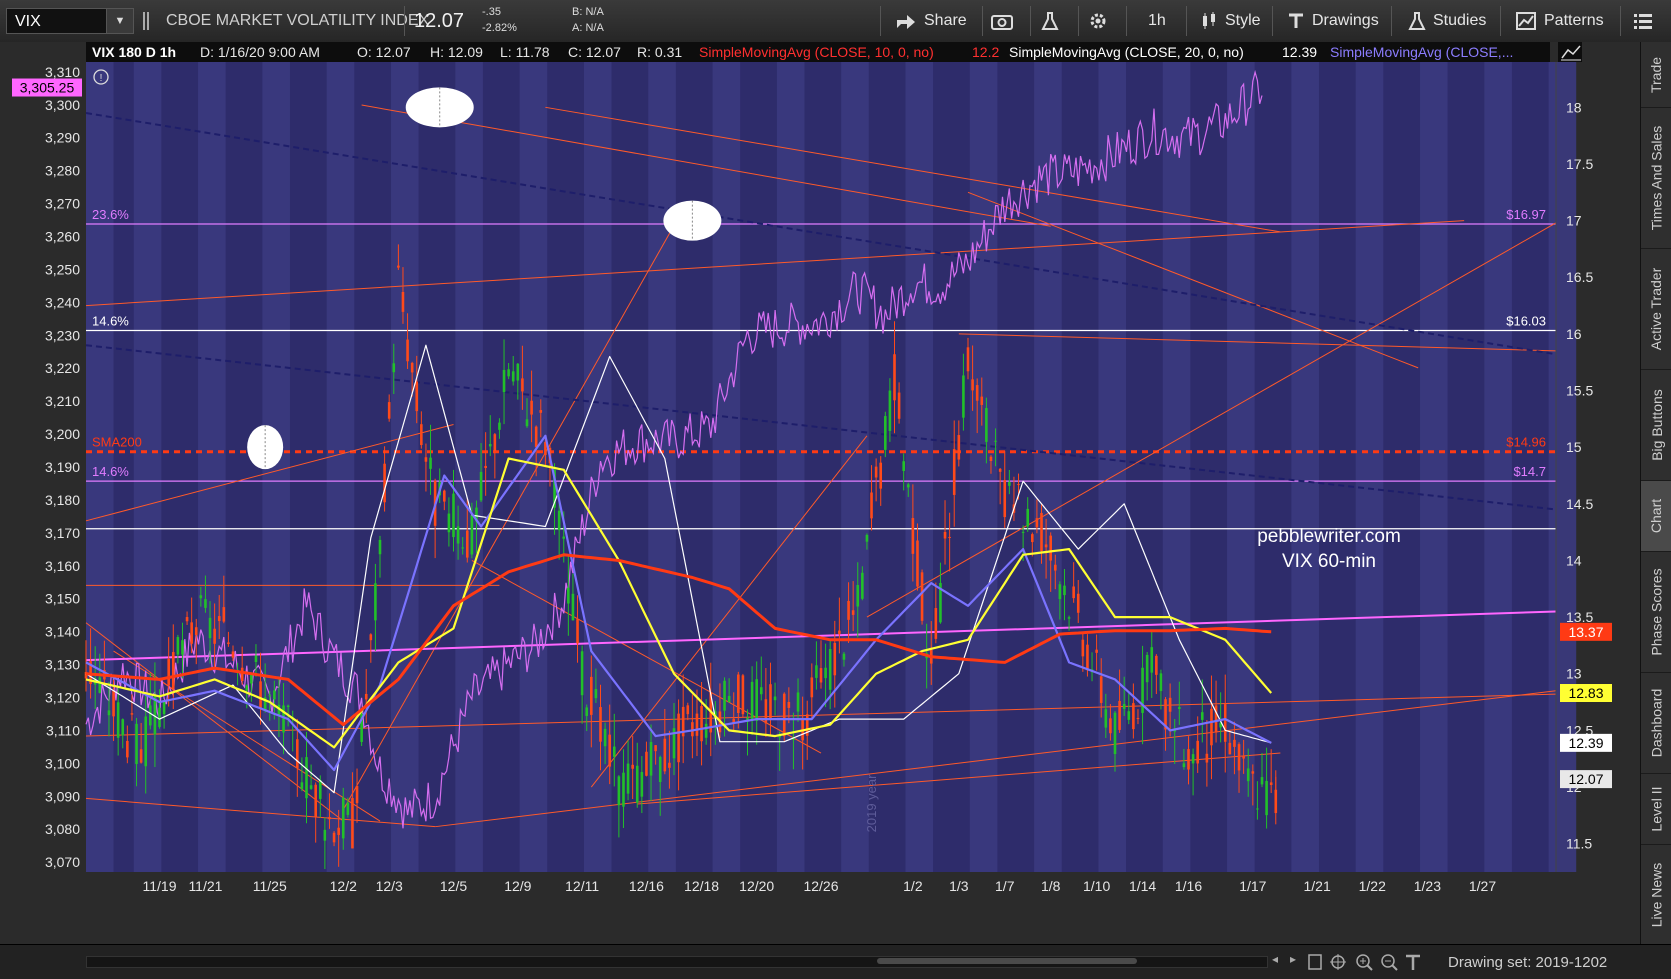 The width and height of the screenshot is (1671, 979). What do you see at coordinates (1656, 809) in the screenshot?
I see `tab-level-ii: Level II` at bounding box center [1656, 809].